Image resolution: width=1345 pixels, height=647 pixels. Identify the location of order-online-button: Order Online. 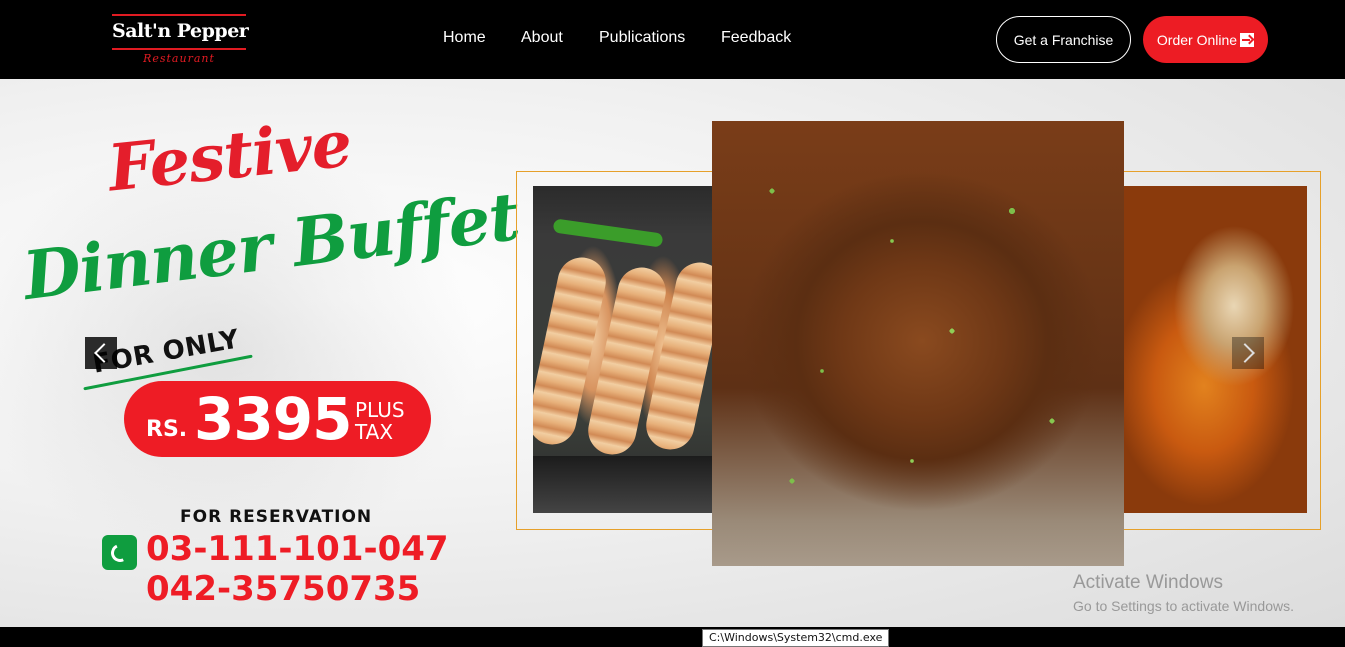
(1205, 39).